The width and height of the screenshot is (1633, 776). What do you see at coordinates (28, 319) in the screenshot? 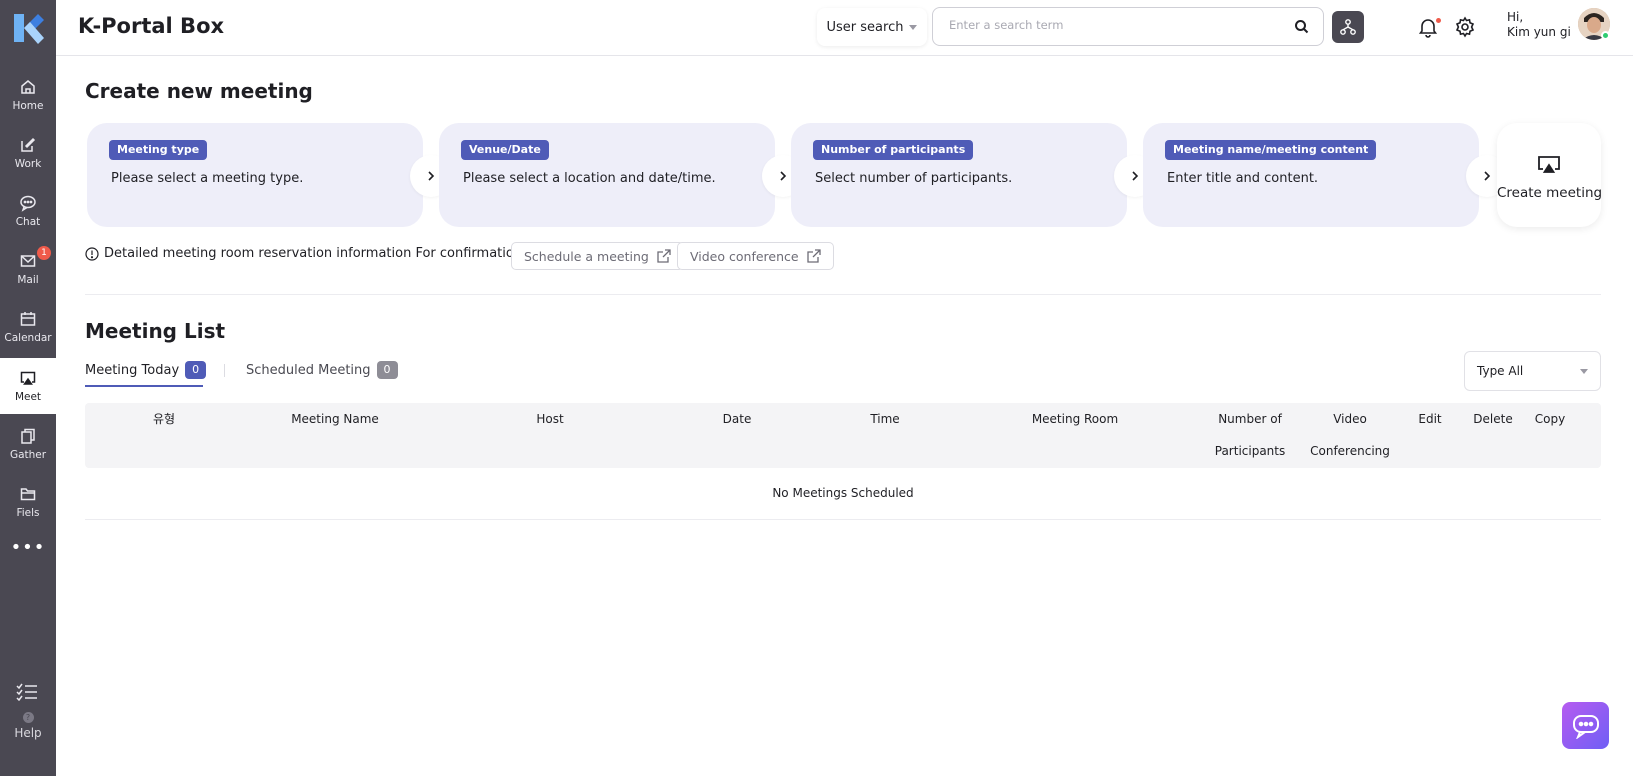
I see `calendar-icon` at bounding box center [28, 319].